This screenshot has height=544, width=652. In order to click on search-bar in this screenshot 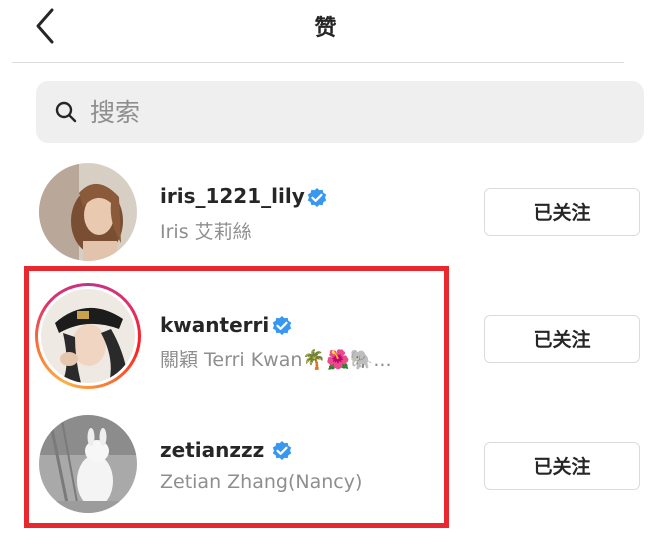, I will do `click(340, 112)`.